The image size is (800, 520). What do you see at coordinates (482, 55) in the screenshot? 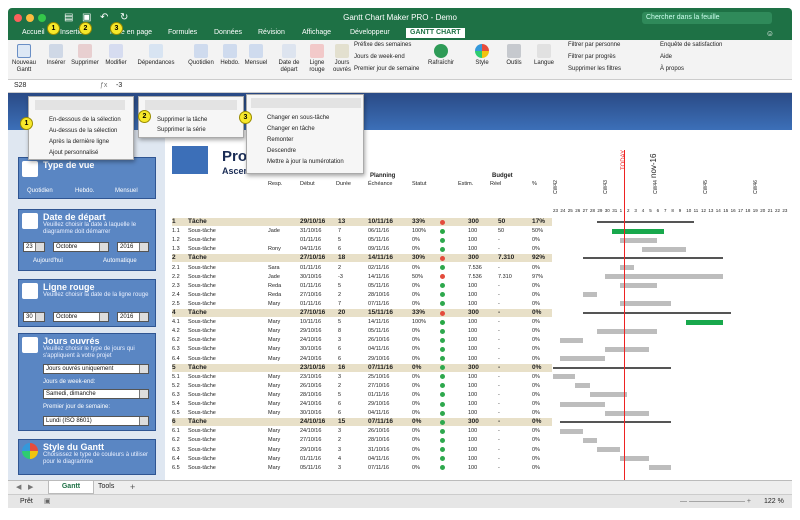
I see `style-button: Style` at bounding box center [482, 55].